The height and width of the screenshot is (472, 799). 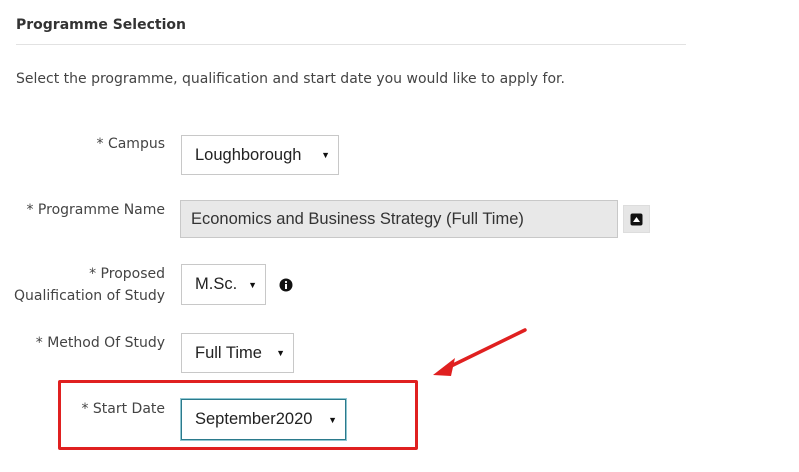 I want to click on method-of-study-select: Full Time ▼, so click(x=237, y=353).